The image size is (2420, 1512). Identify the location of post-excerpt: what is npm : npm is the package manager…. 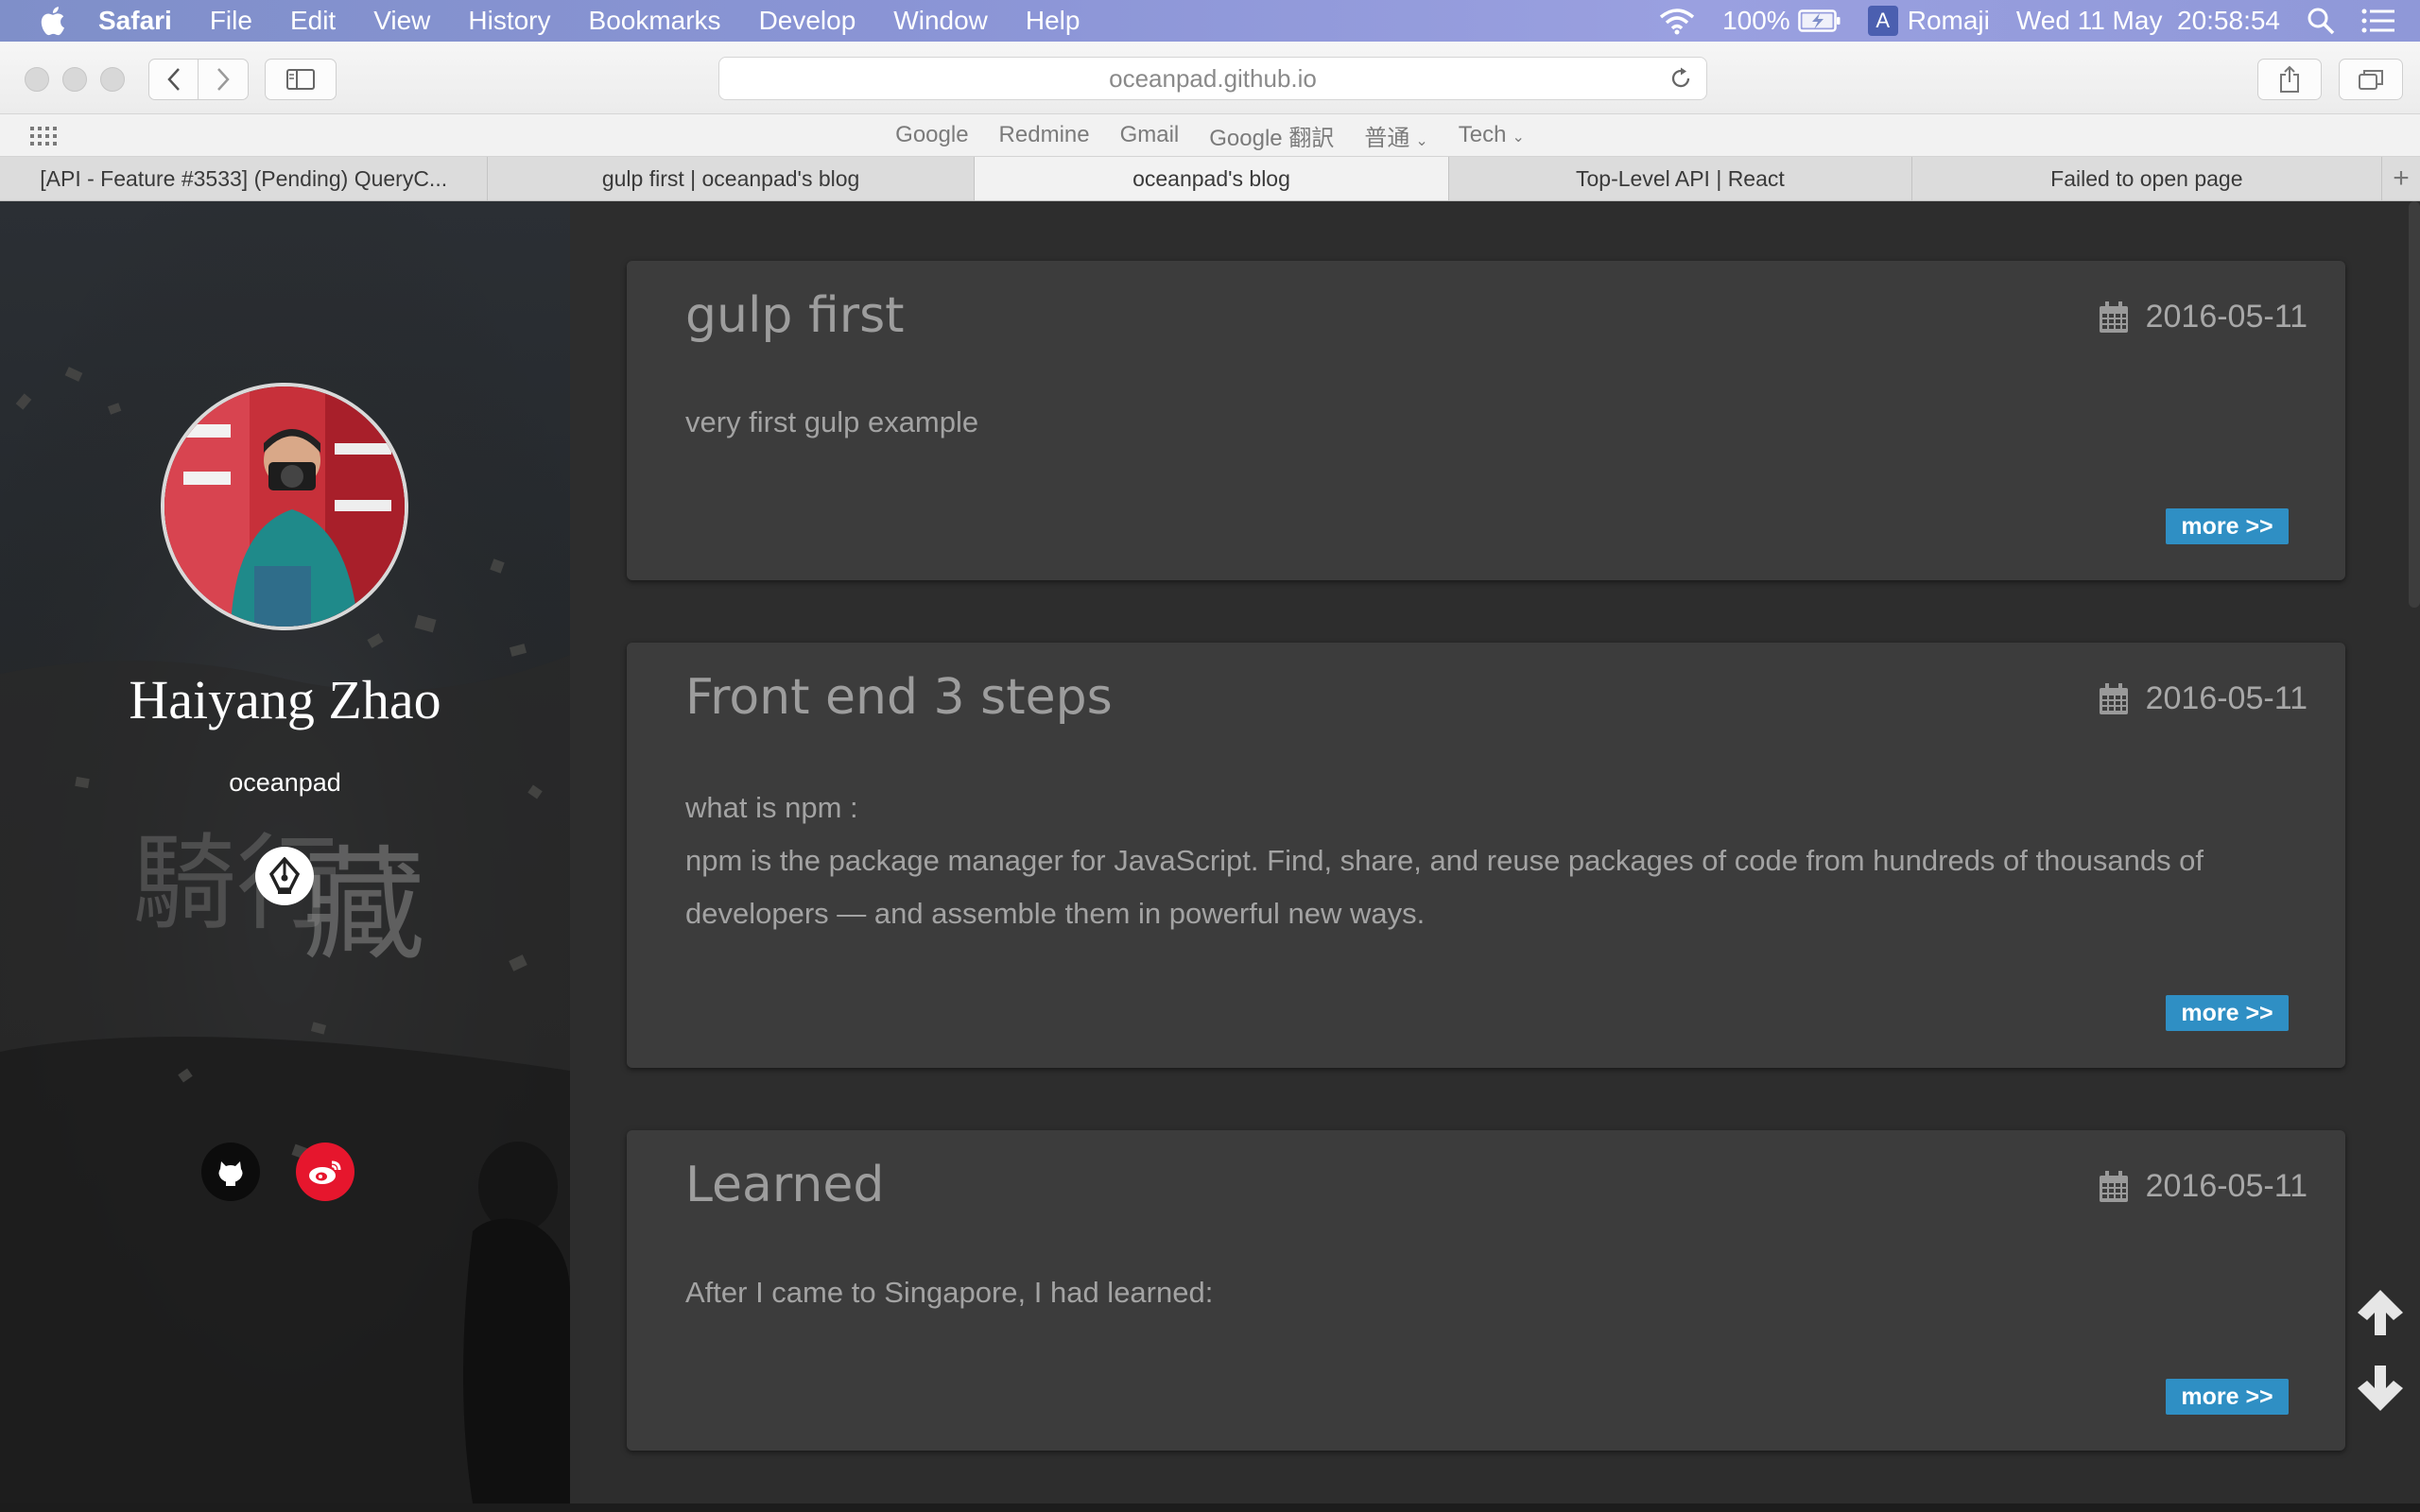
(1488, 861).